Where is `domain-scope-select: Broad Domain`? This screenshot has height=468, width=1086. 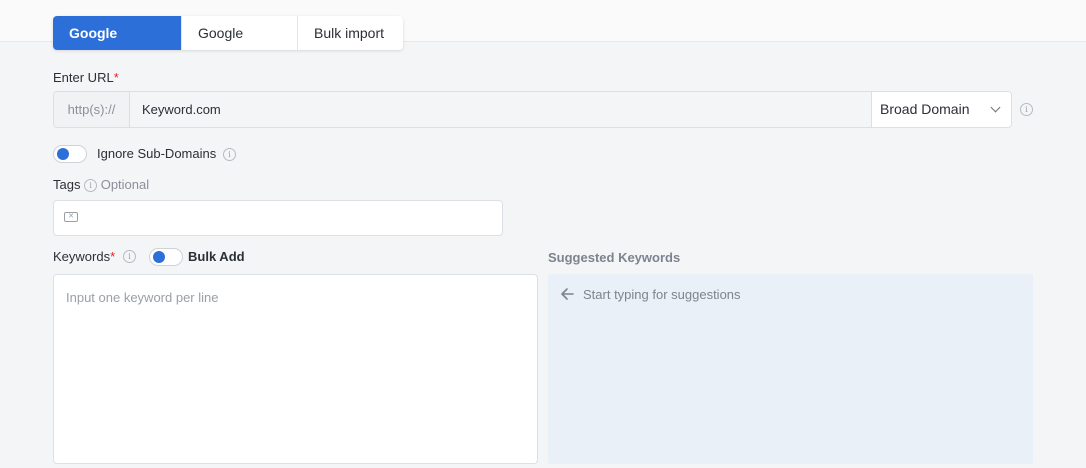
domain-scope-select: Broad Domain is located at coordinates (941, 109).